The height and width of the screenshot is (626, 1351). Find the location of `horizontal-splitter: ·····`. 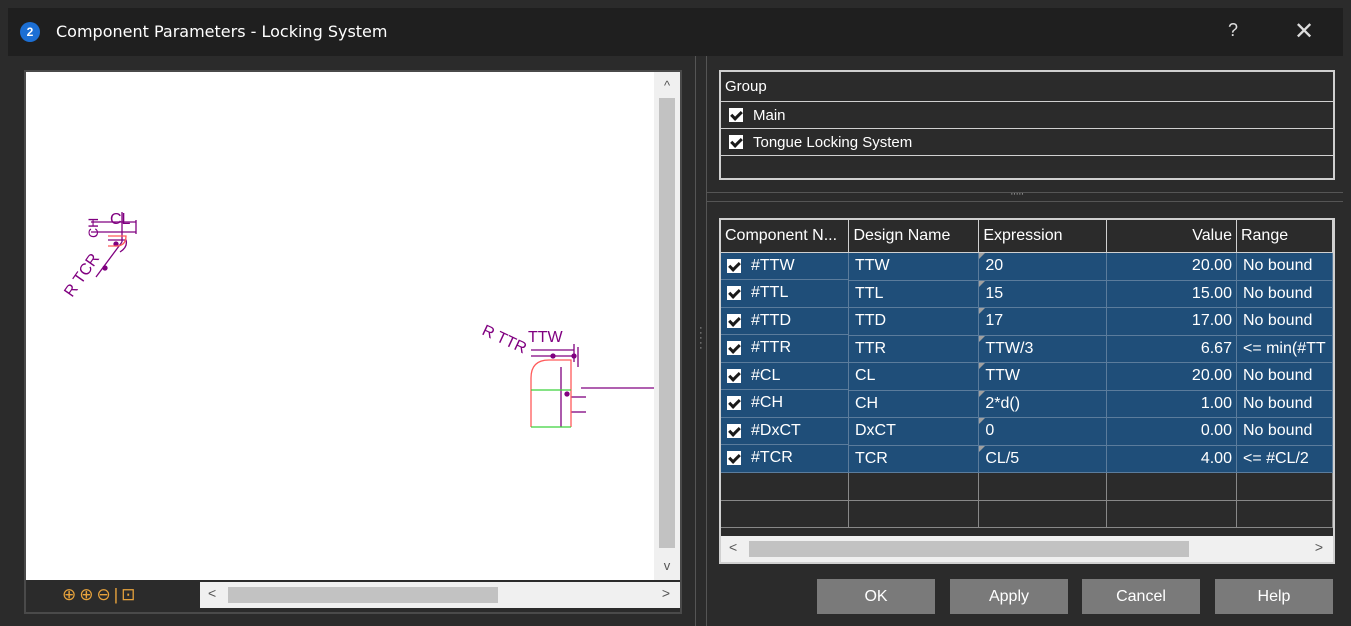

horizontal-splitter: ····· is located at coordinates (1025, 195).